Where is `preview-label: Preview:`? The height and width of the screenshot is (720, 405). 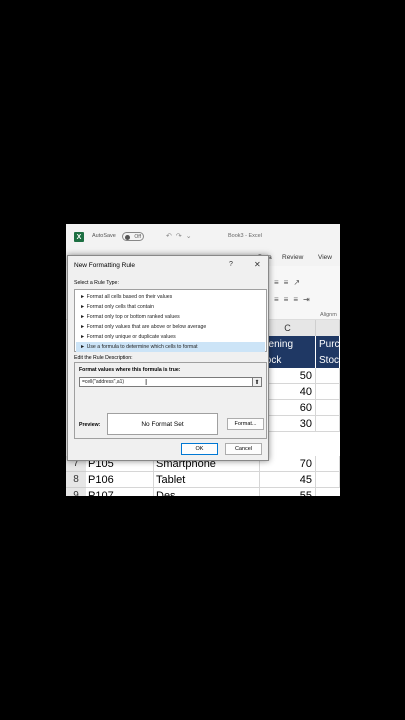 preview-label: Preview: is located at coordinates (90, 425).